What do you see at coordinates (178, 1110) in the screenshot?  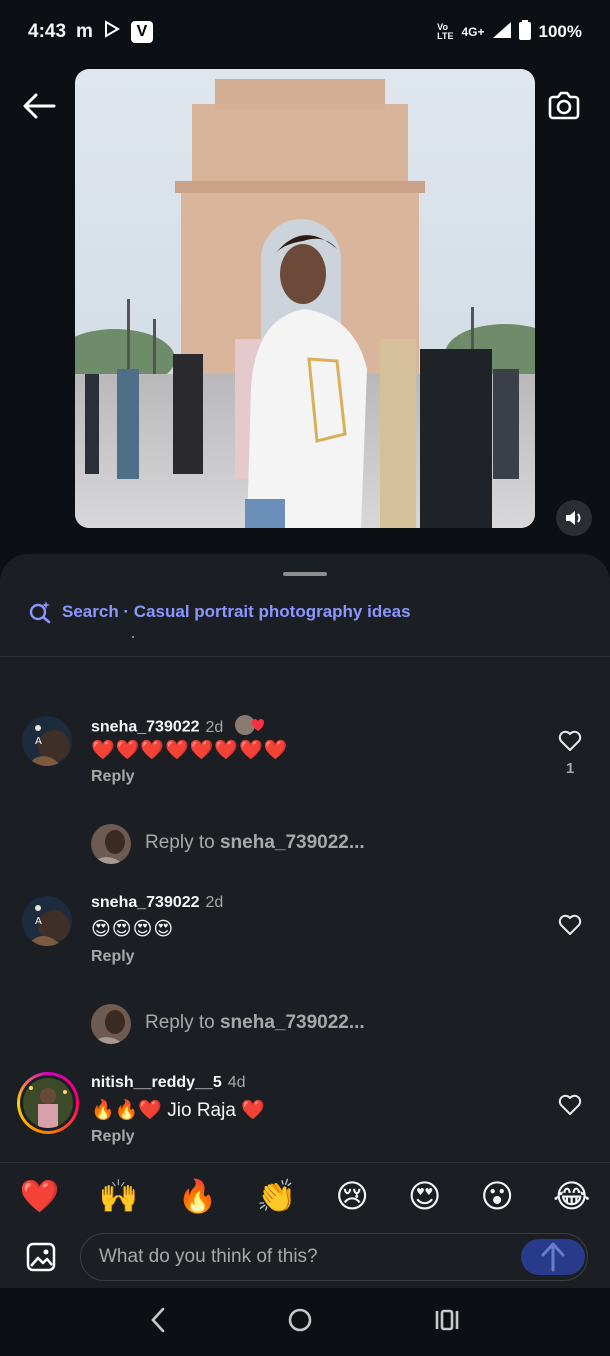 I see `comment-text: 🔥🔥❤️ Jio Raja ❤️` at bounding box center [178, 1110].